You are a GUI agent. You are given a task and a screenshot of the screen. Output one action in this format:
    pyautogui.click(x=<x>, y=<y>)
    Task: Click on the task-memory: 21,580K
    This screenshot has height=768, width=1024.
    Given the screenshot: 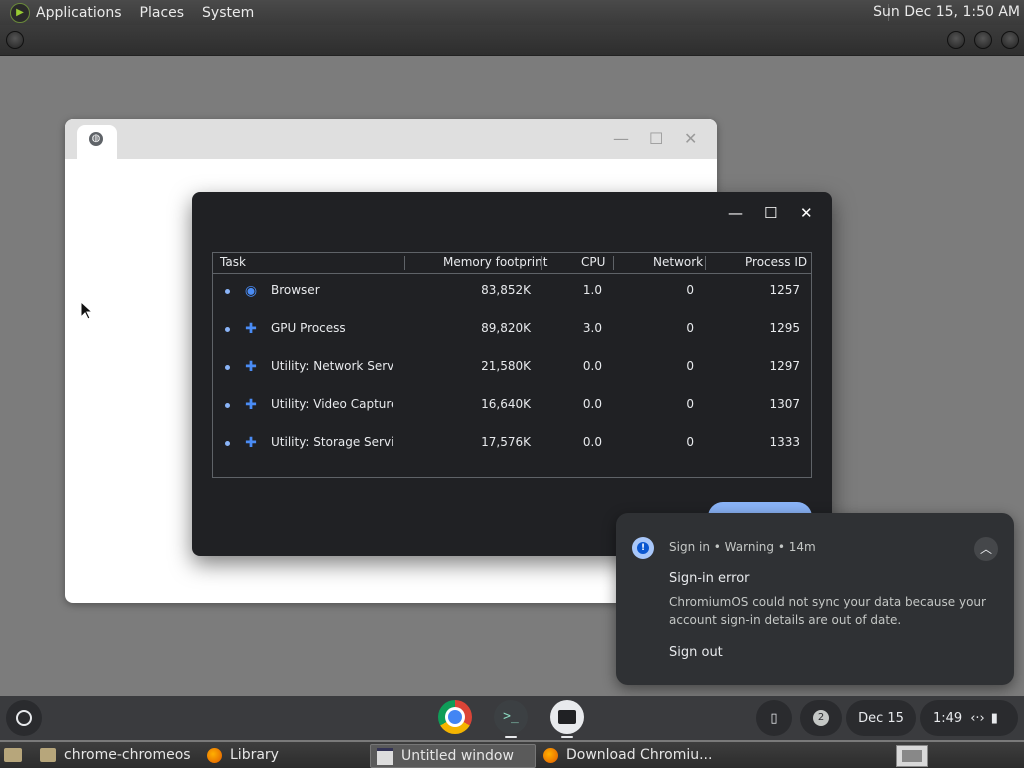 What is the action you would take?
    pyautogui.click(x=506, y=366)
    